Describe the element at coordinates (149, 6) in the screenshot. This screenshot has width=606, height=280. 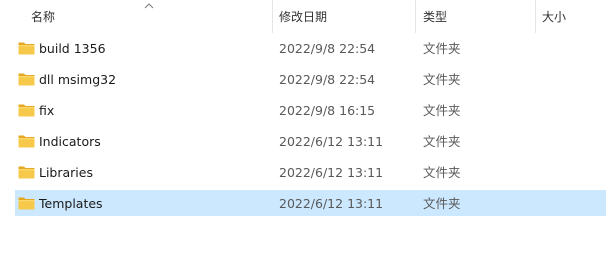
I see `chevron-up-icon` at that location.